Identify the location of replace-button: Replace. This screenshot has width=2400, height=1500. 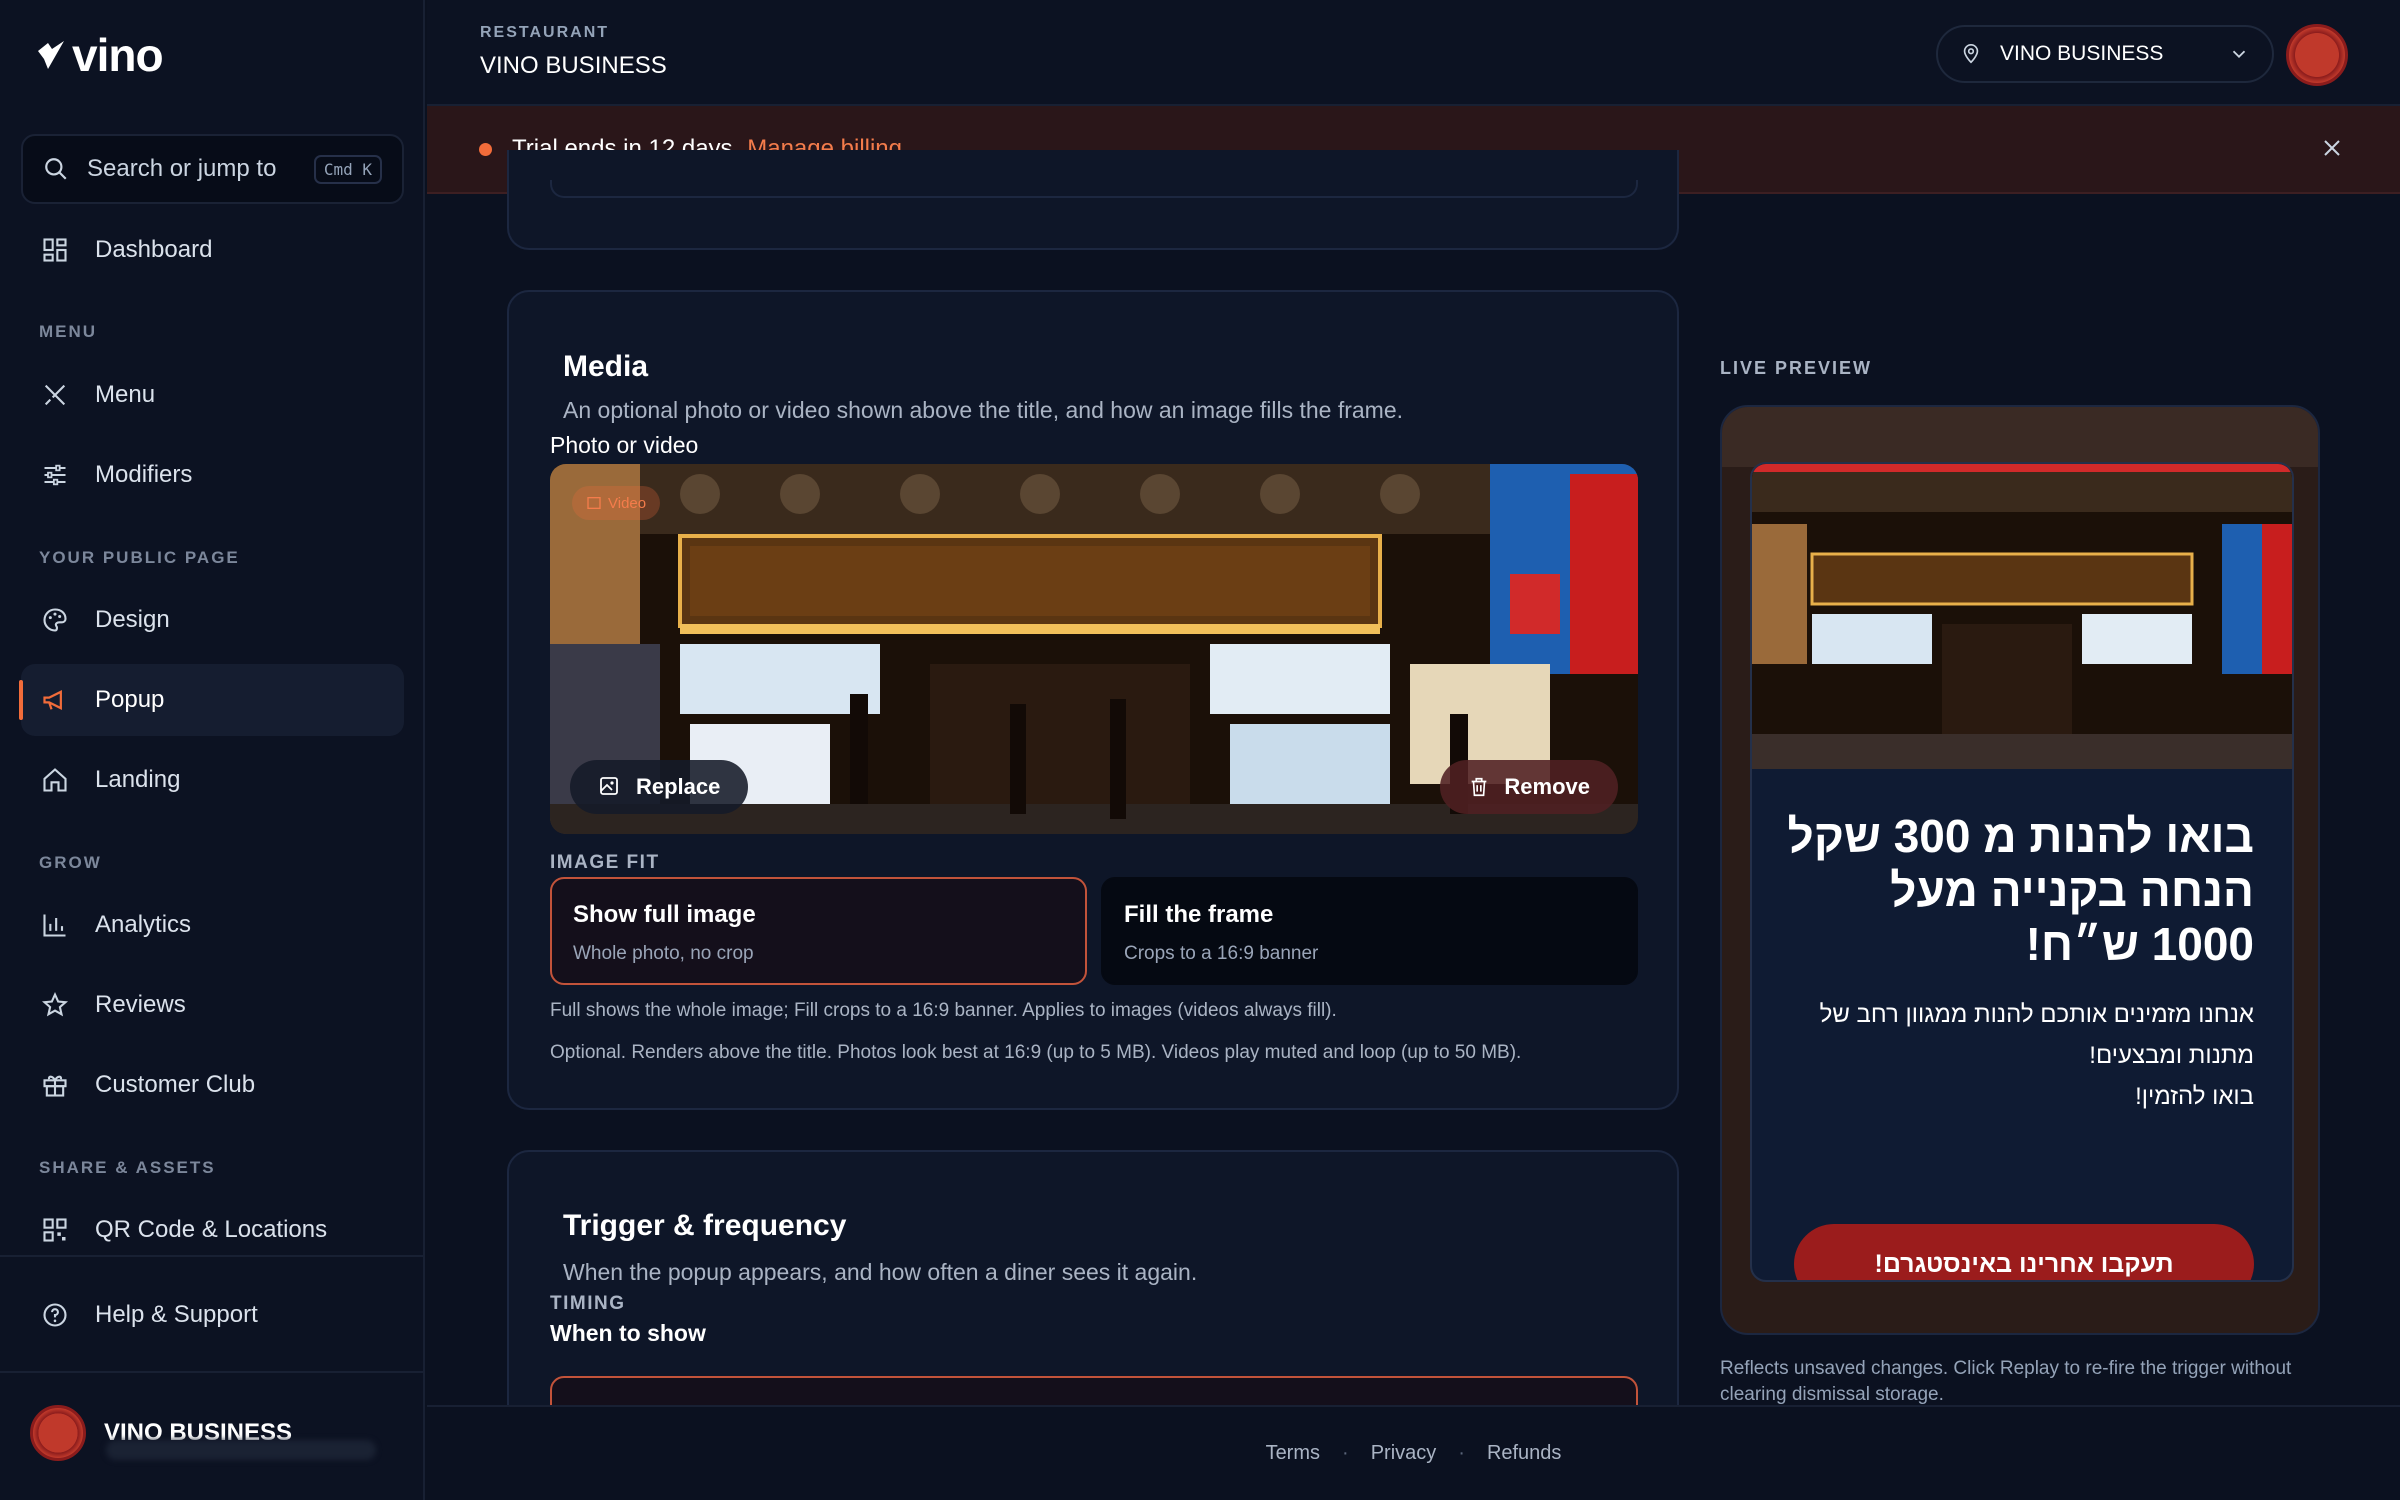
(659, 787).